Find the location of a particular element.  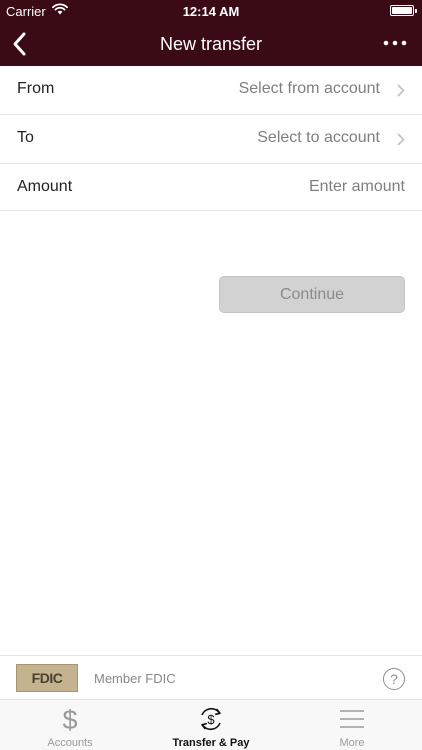

fdic-logo: FDIC is located at coordinates (47, 678).